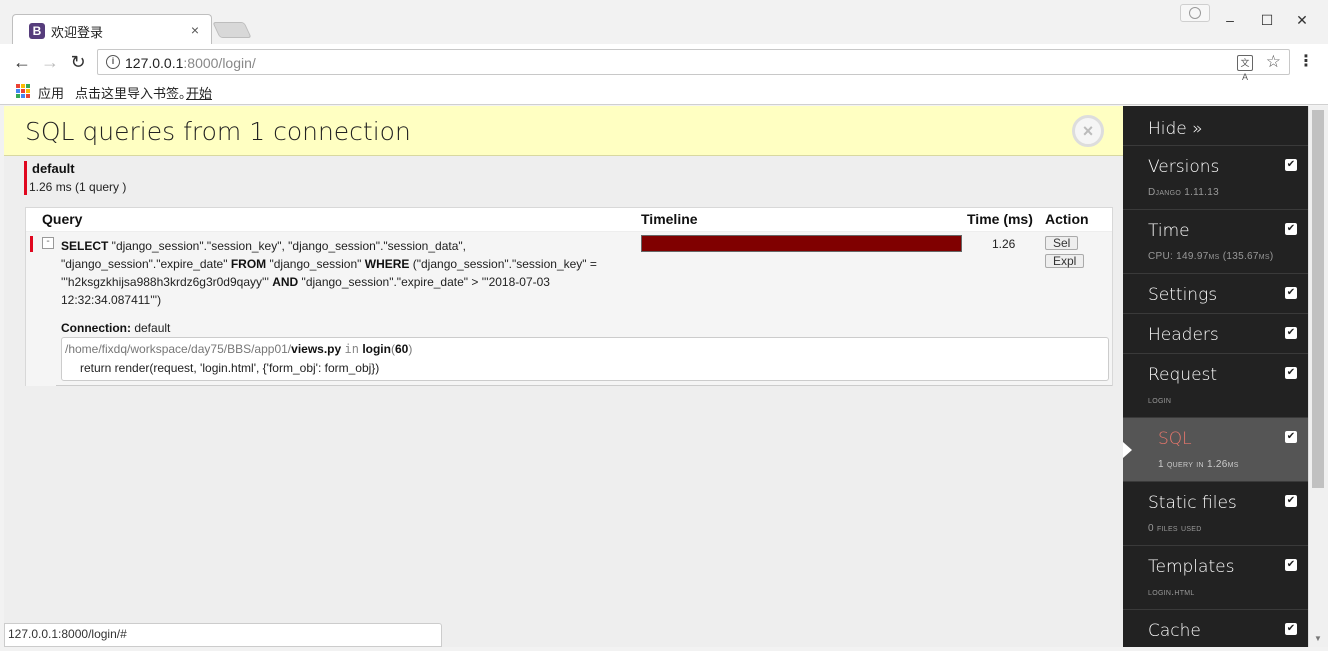  I want to click on panel-link-settings: Settings ✔, so click(1215, 294).